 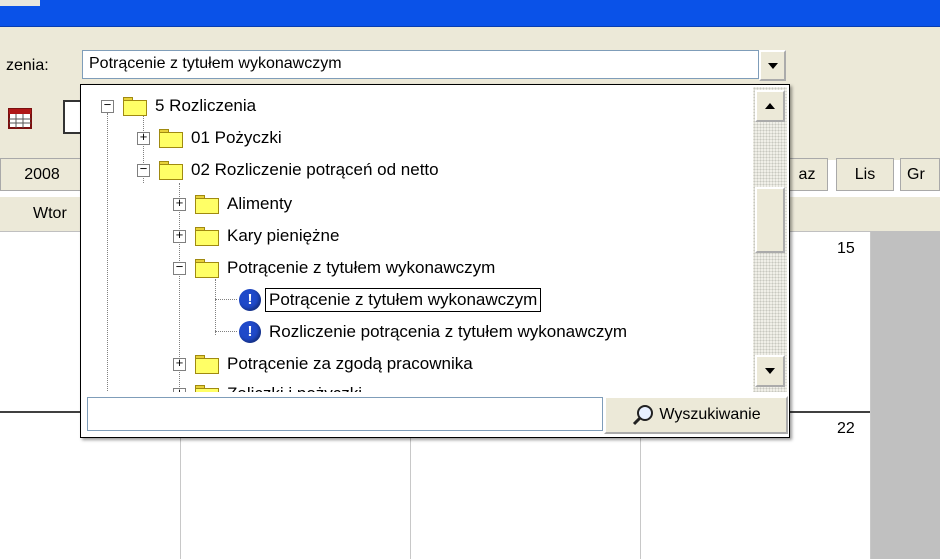 I want to click on combo-value: Potrącenie z tytułem wykonawczym, so click(x=215, y=63).